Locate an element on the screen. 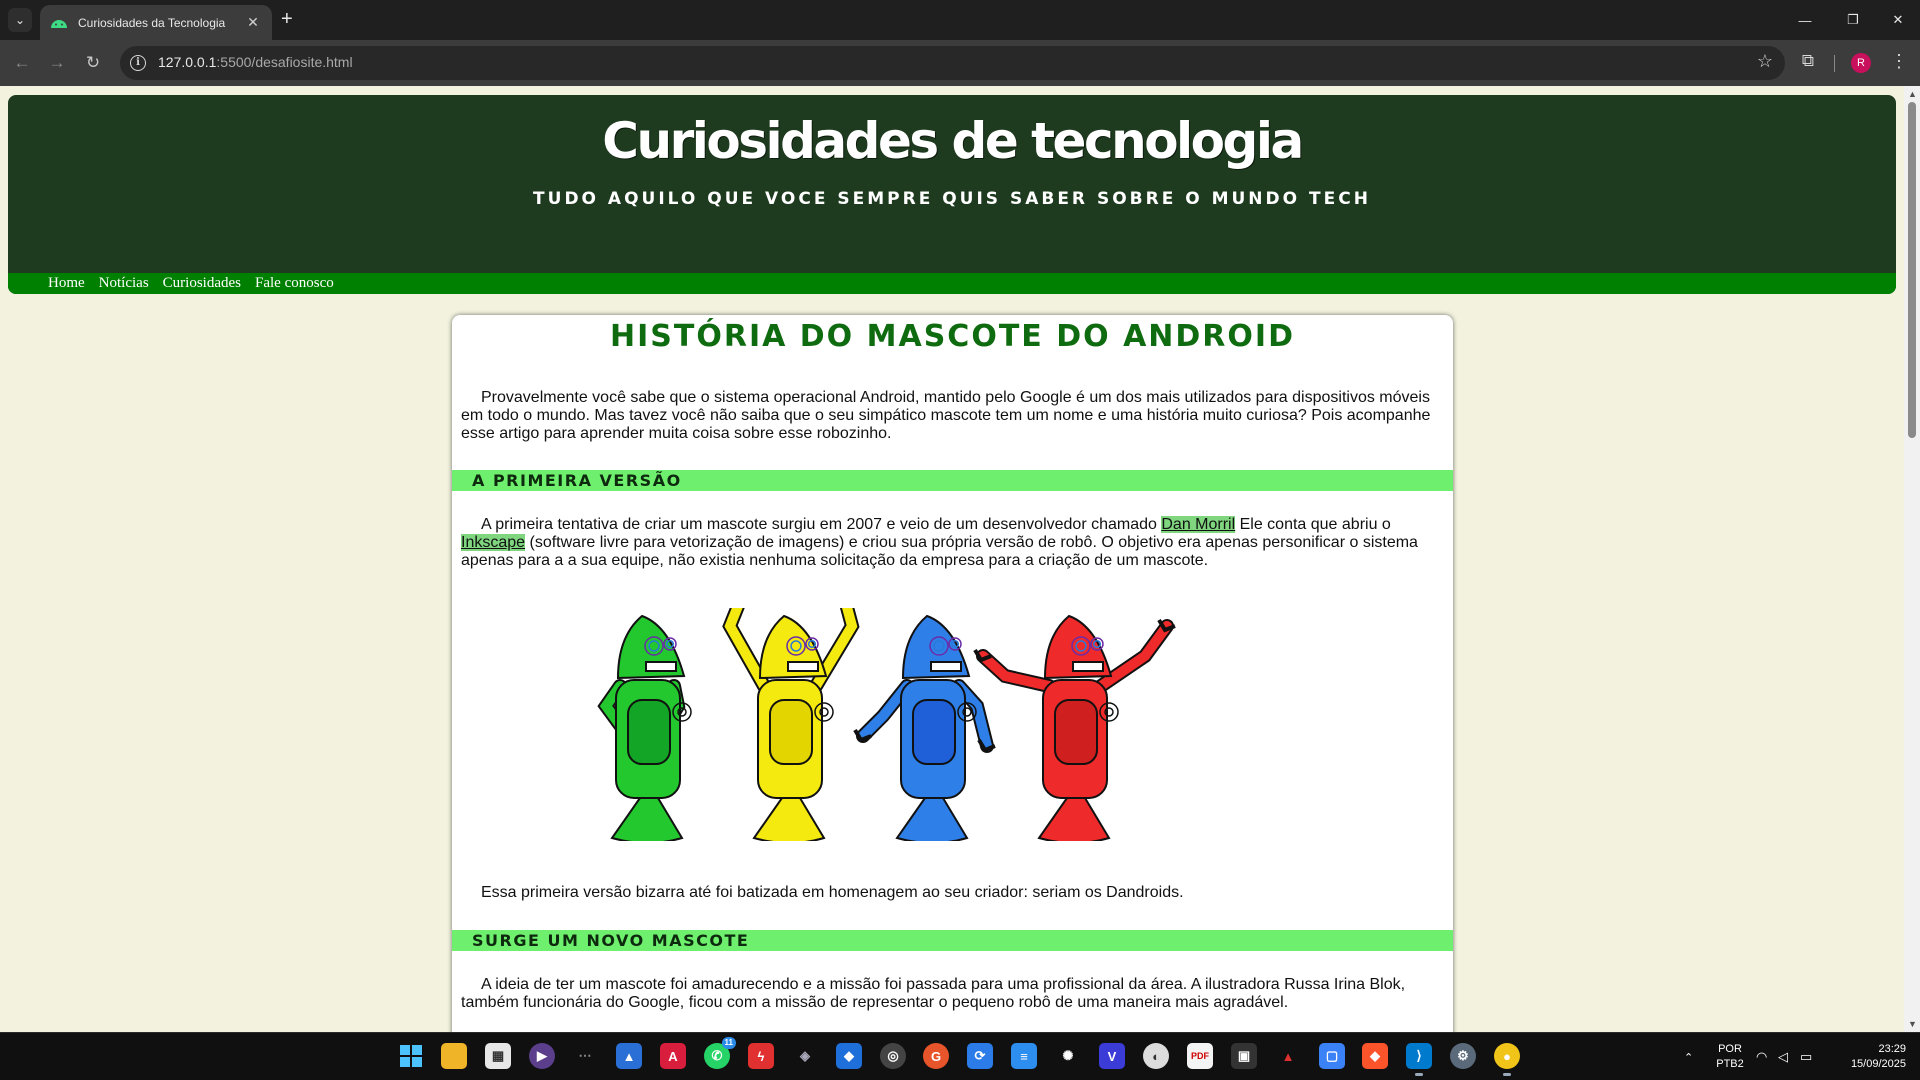  bookmark-star-icon: ☆ is located at coordinates (1765, 61).